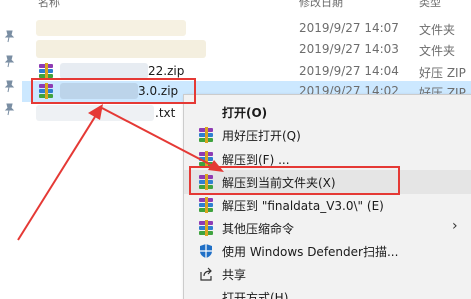 Image resolution: width=471 pixels, height=299 pixels. What do you see at coordinates (442, 73) in the screenshot?
I see `file-type: 好压 ZIP` at bounding box center [442, 73].